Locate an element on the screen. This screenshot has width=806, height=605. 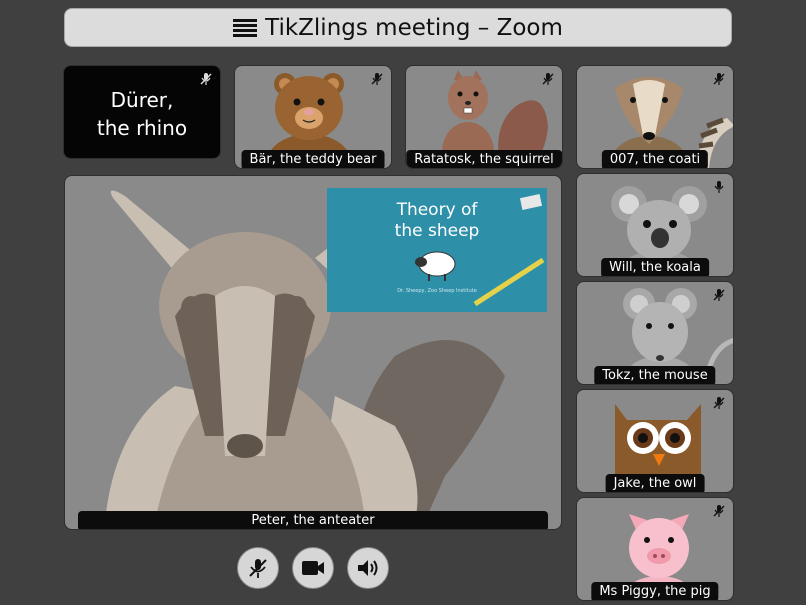
mute-button is located at coordinates (258, 568).